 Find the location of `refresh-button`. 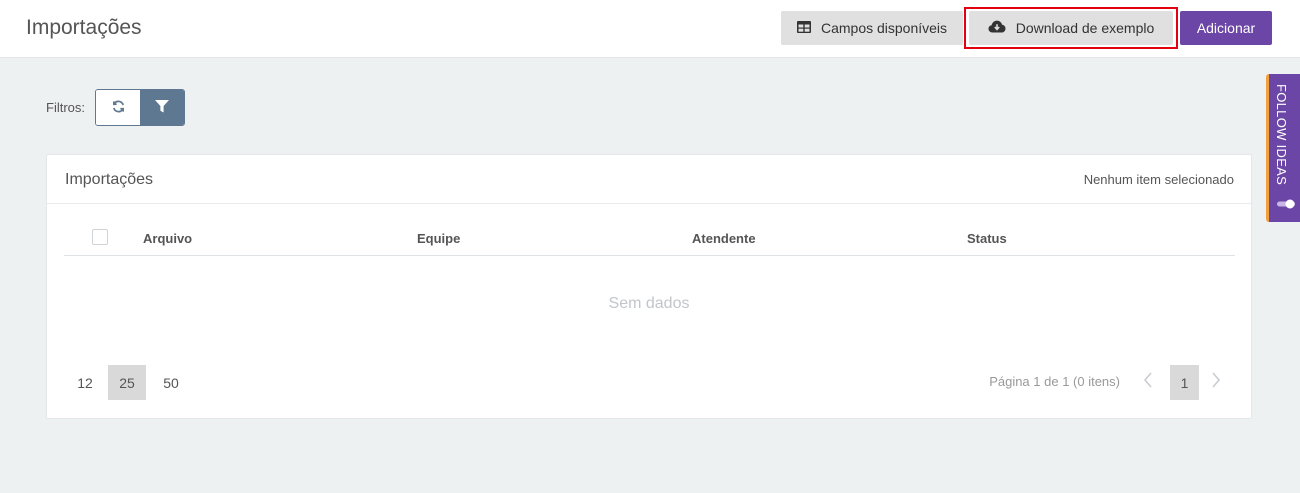

refresh-button is located at coordinates (118, 107).